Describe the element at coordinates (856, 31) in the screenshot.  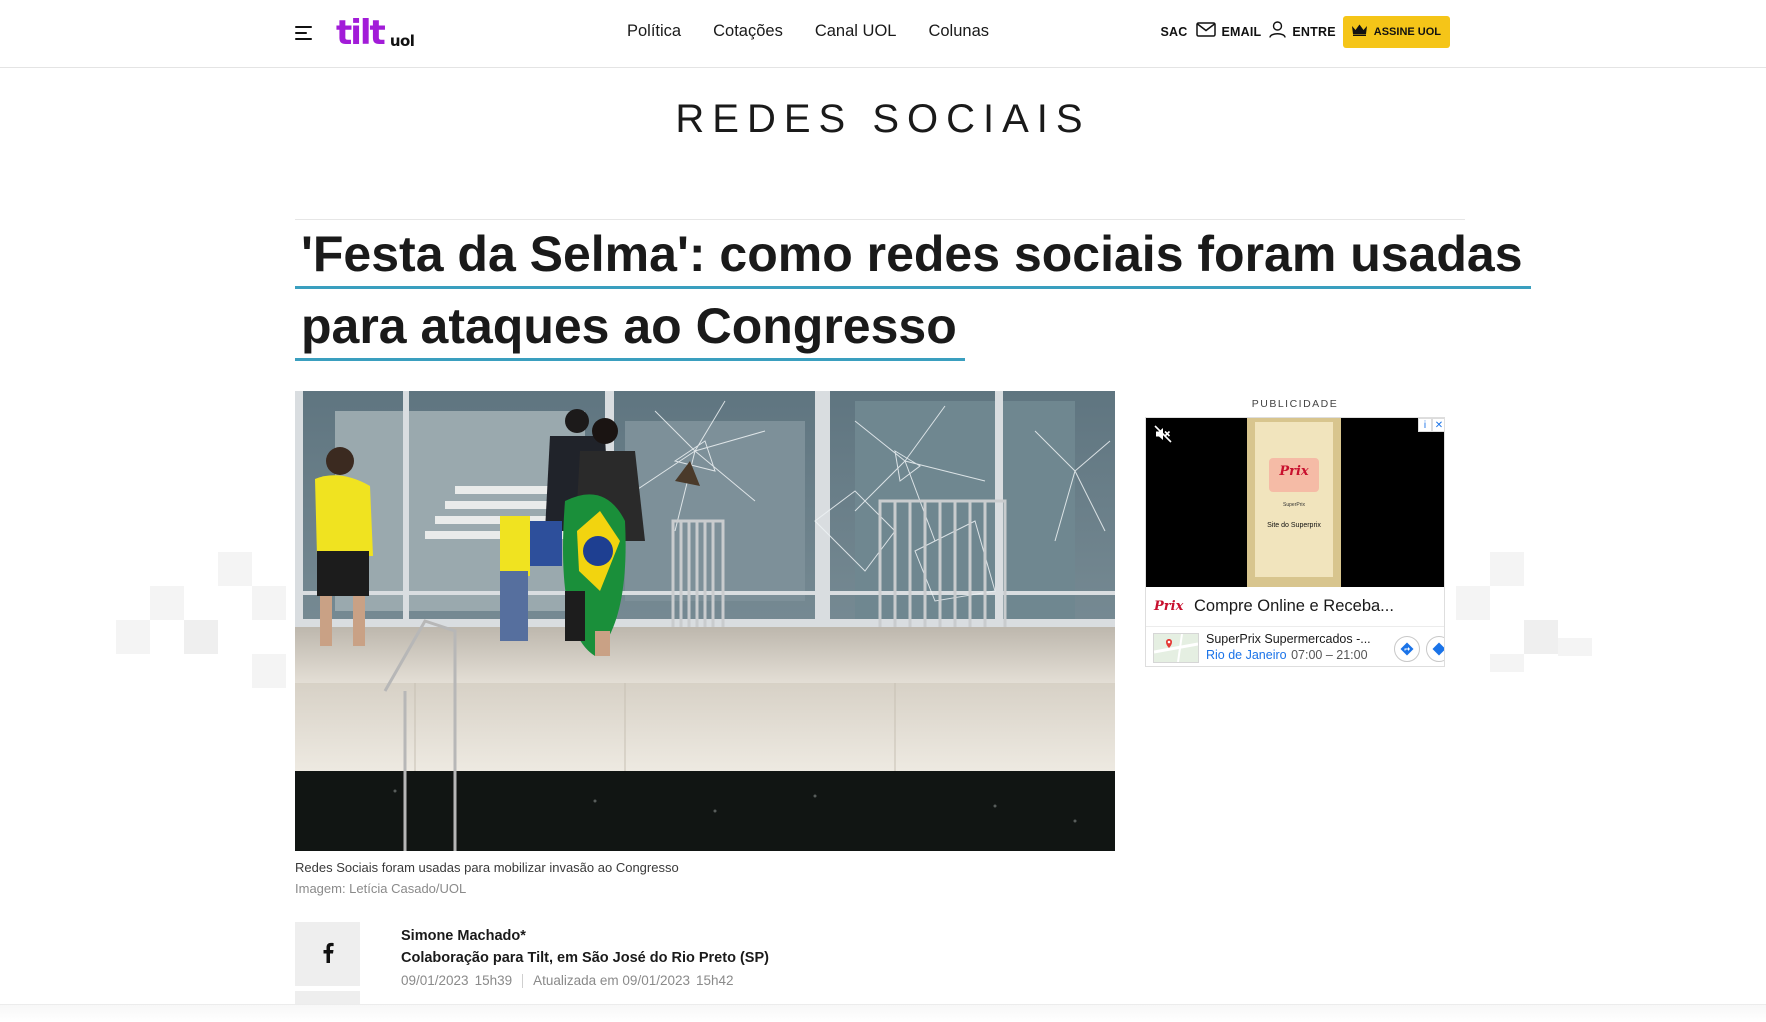
I see `nav-canal-uol: Canal UOL` at that location.